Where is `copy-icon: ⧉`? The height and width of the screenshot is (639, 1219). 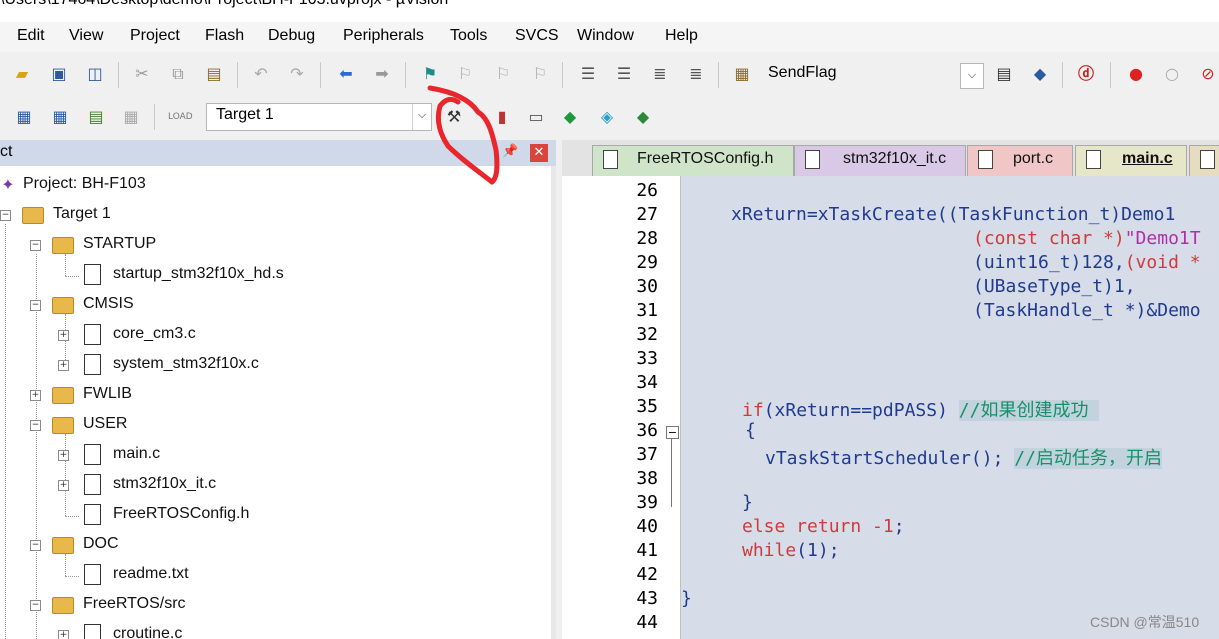
copy-icon: ⧉ is located at coordinates (178, 74).